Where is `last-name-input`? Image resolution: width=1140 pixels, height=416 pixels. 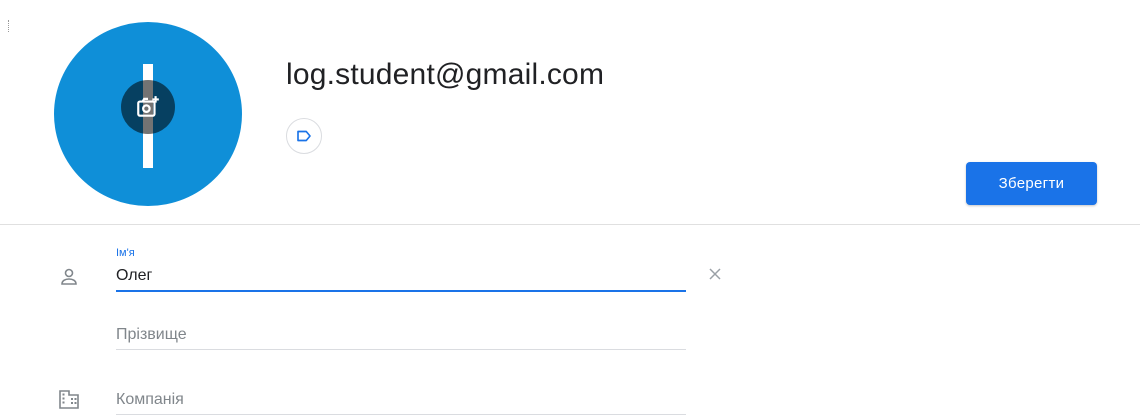
last-name-input is located at coordinates (401, 335).